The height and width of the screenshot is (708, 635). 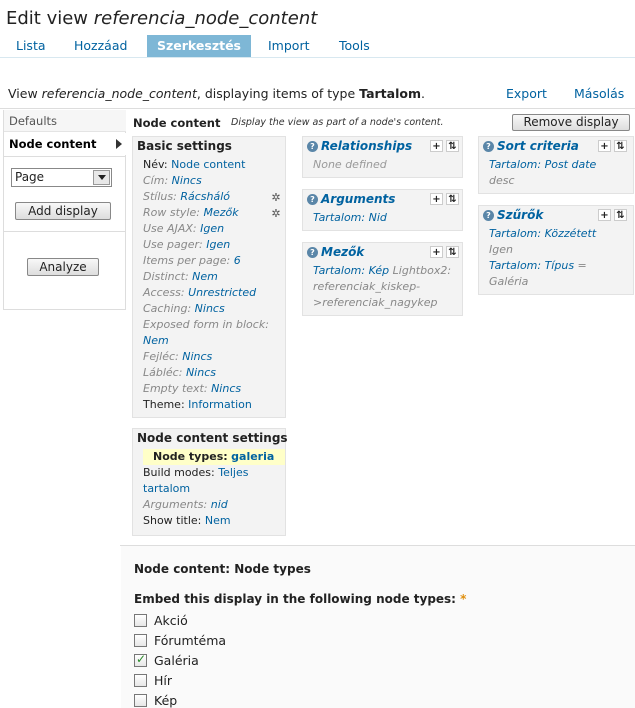 What do you see at coordinates (354, 46) in the screenshot?
I see `tab-tools: Tools` at bounding box center [354, 46].